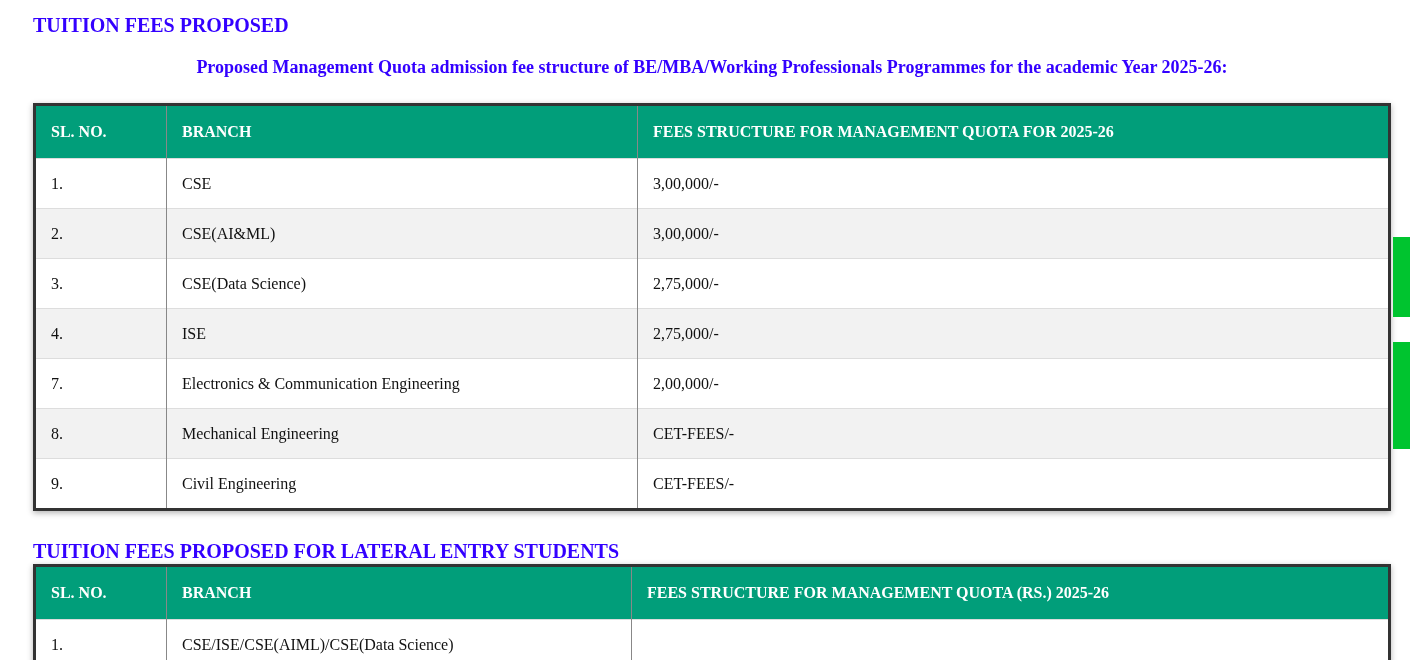 The image size is (1410, 660). What do you see at coordinates (229, 233) in the screenshot?
I see `table-cell: CSE(AI&ML)` at bounding box center [229, 233].